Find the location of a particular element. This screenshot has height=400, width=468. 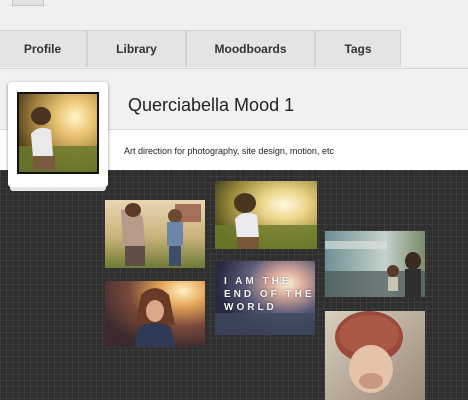

poster-overlay-text: I AM THE END OF THE WORLD is located at coordinates (269, 294).